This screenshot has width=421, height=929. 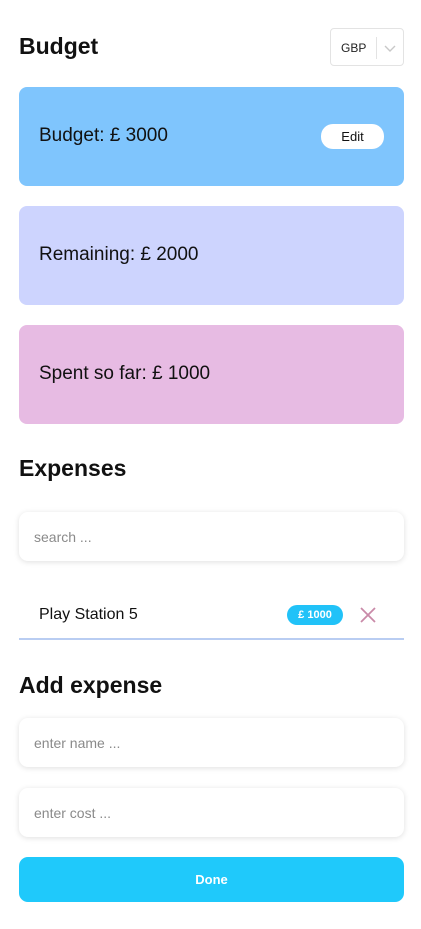 I want to click on search-input, so click(x=211, y=536).